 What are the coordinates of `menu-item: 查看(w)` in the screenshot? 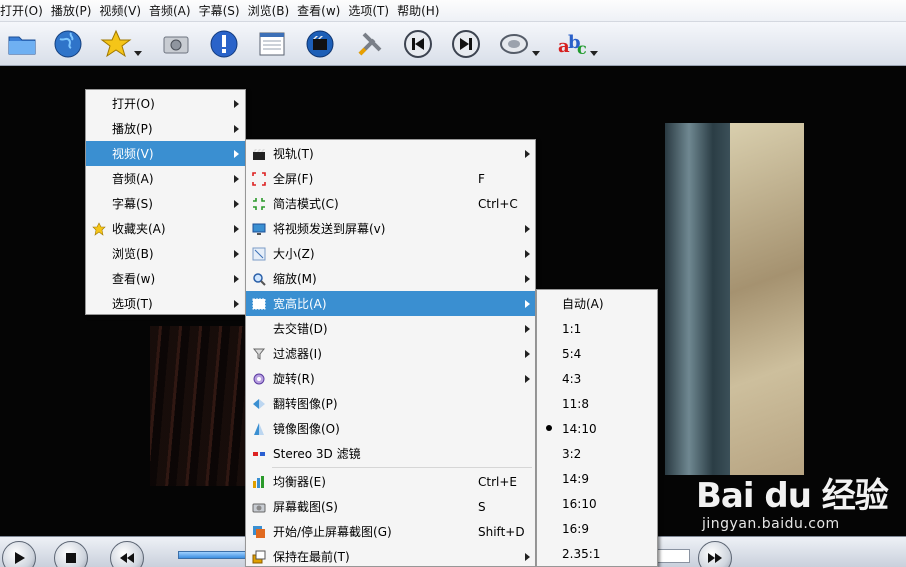 It's located at (165, 278).